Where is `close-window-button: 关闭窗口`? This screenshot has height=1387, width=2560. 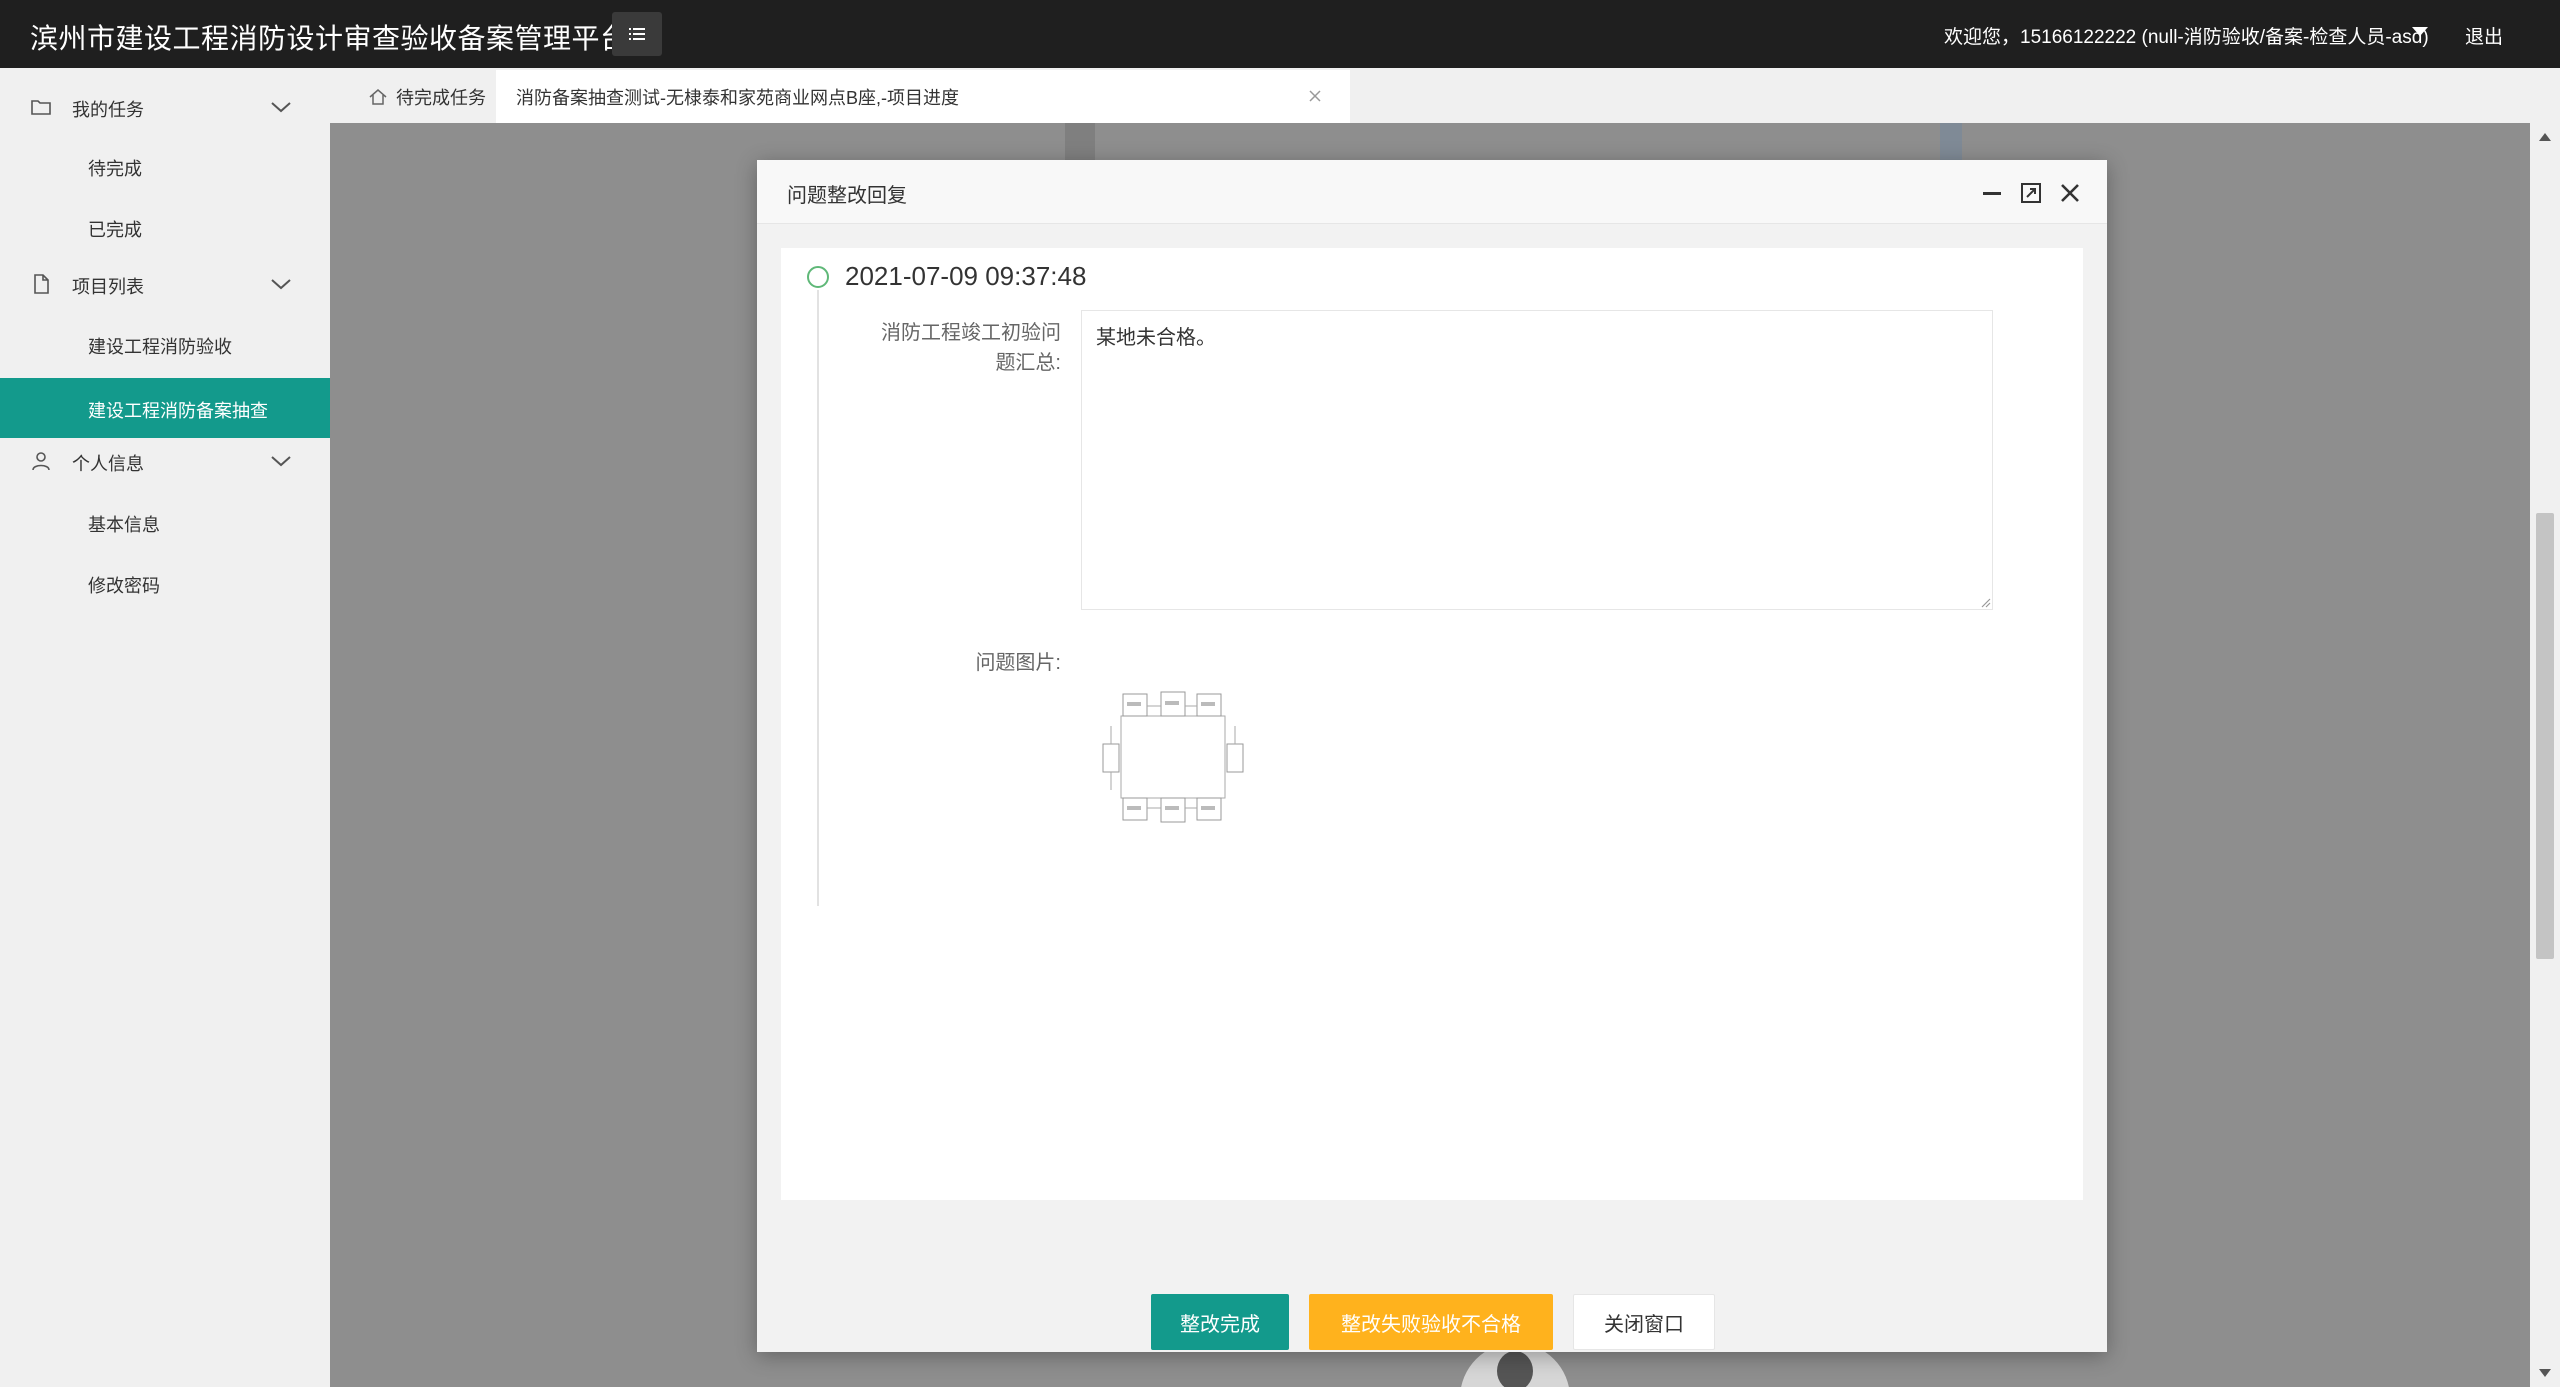
close-window-button: 关闭窗口 is located at coordinates (1644, 1322).